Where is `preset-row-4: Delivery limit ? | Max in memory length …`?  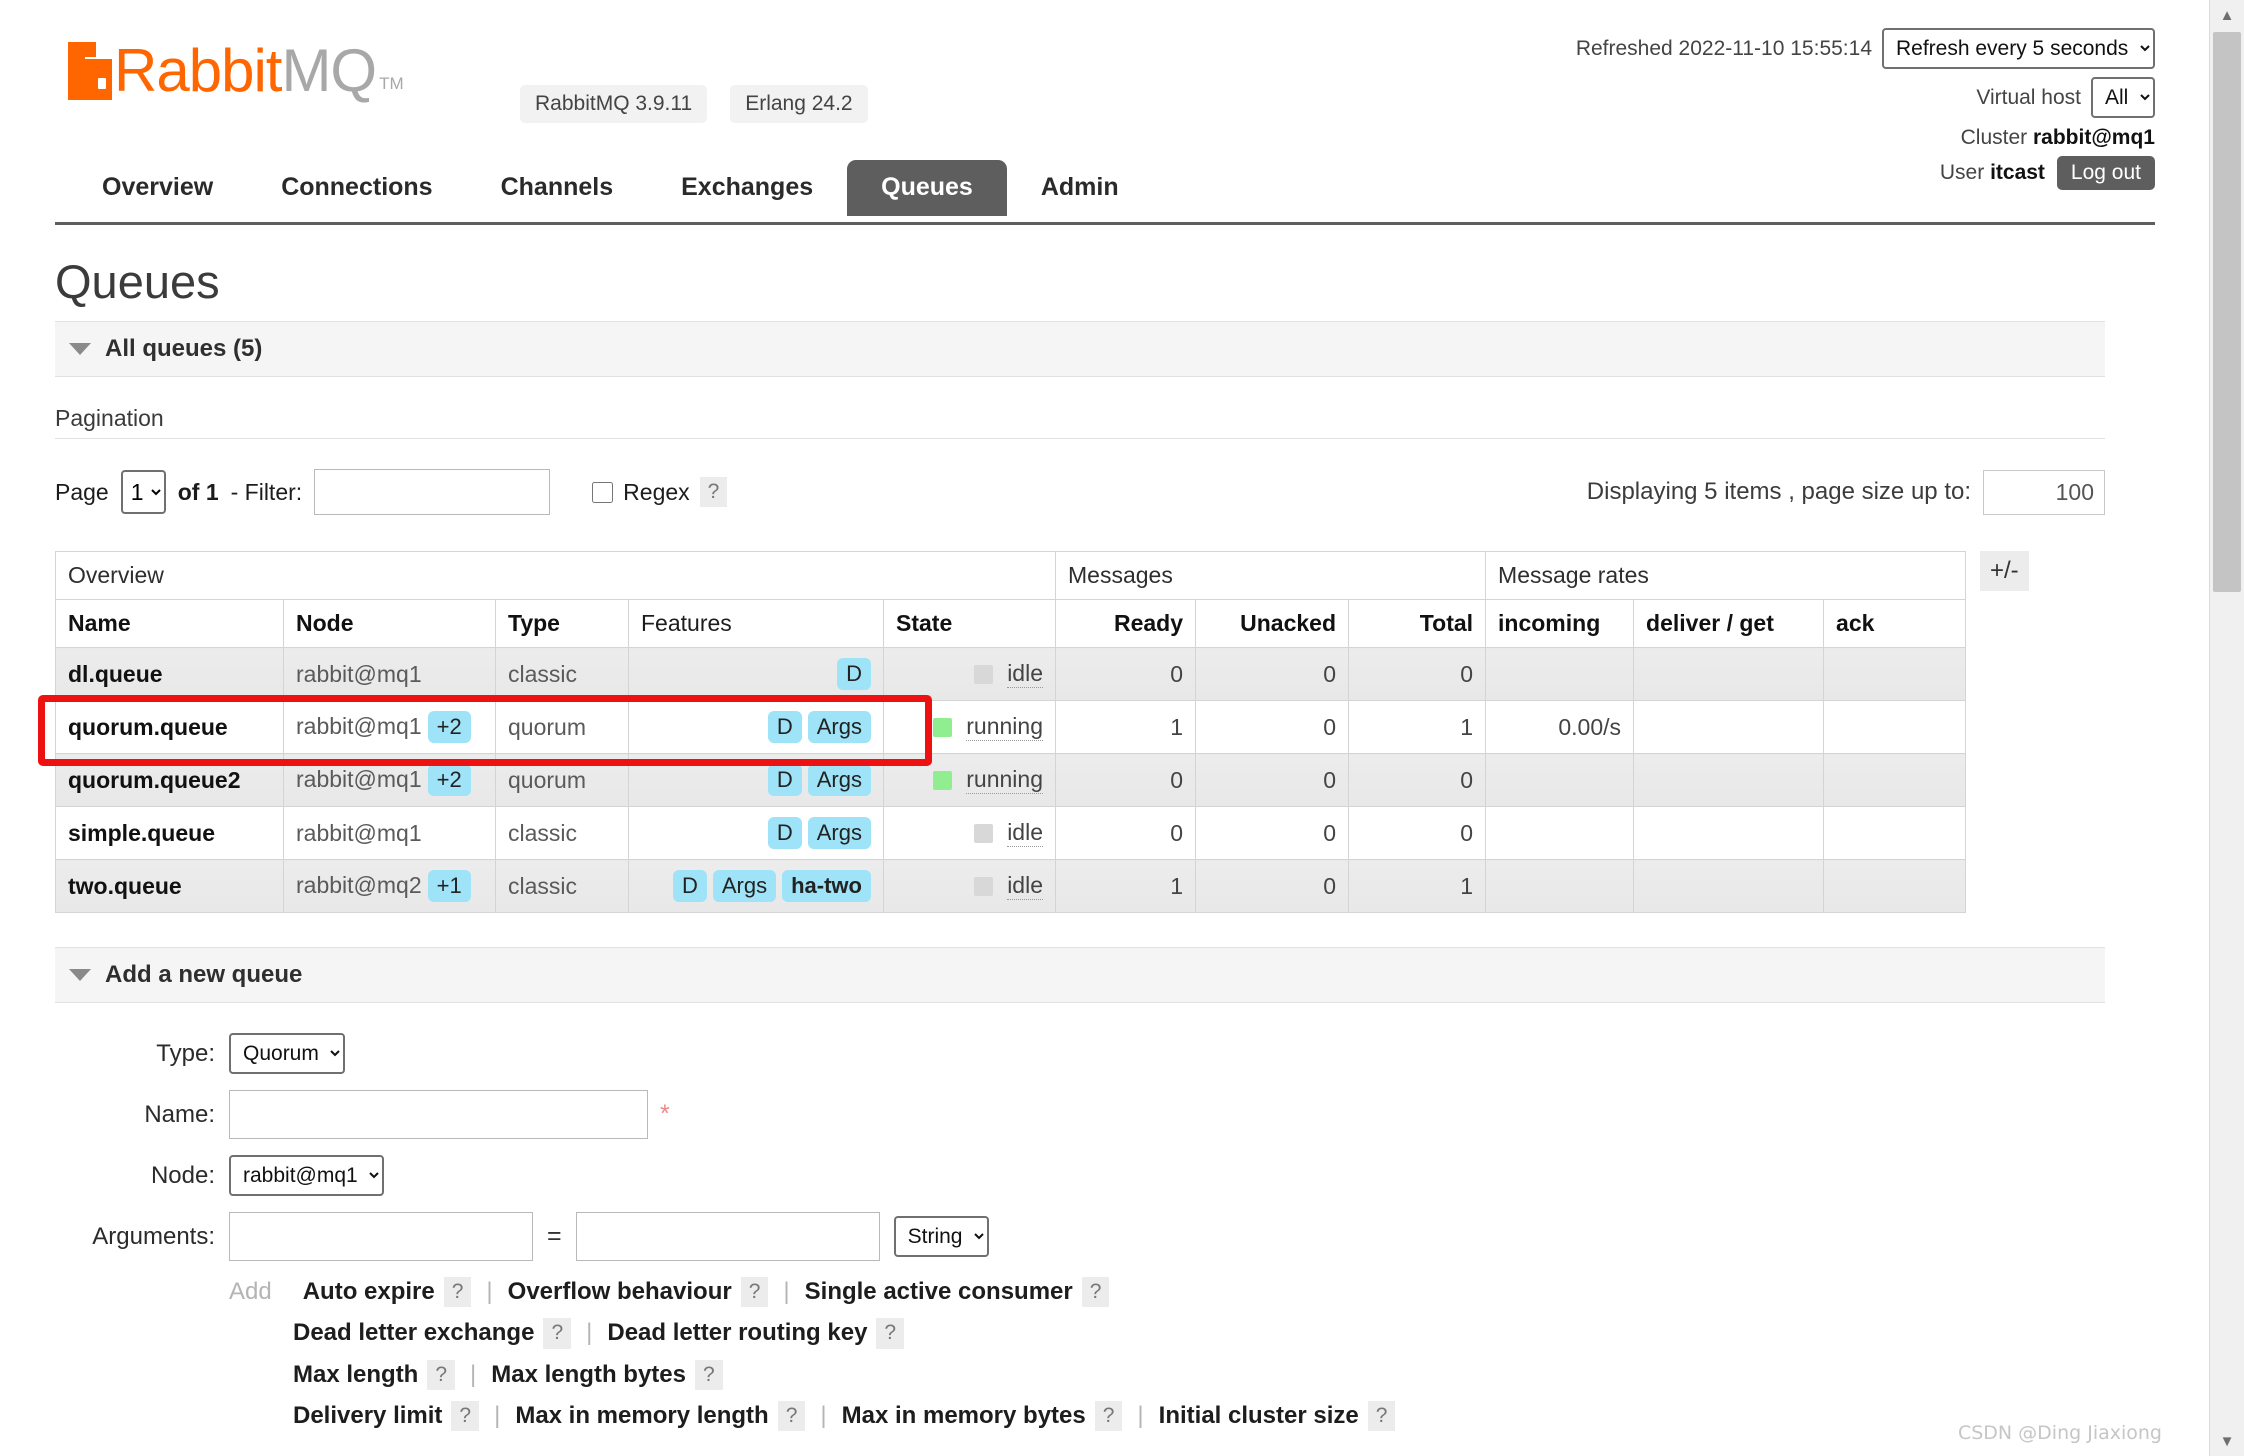
preset-row-4: Delivery limit ? | Max in memory length … is located at coordinates (1199, 1415).